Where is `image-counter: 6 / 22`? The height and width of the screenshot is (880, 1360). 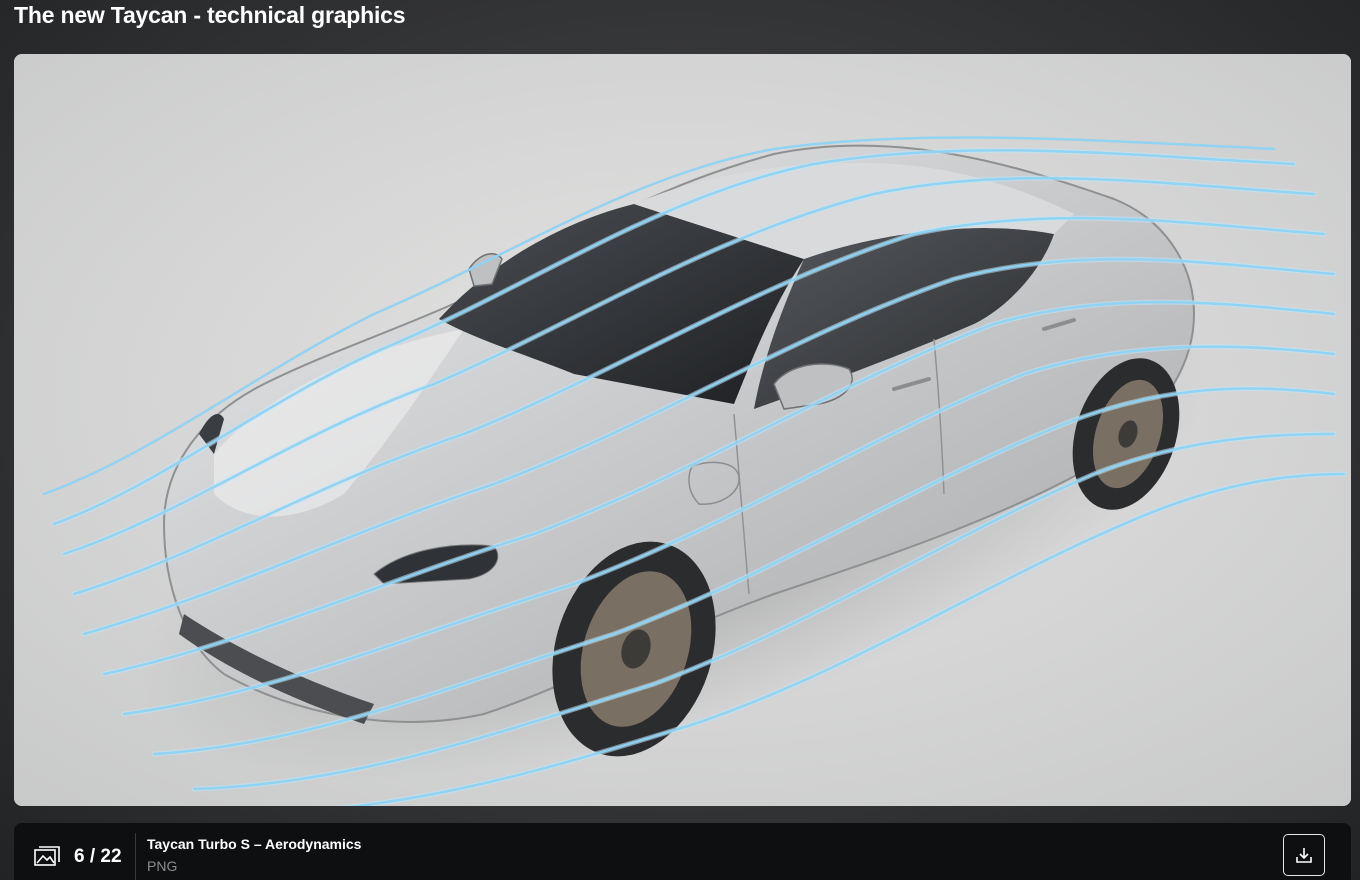 image-counter: 6 / 22 is located at coordinates (98, 856).